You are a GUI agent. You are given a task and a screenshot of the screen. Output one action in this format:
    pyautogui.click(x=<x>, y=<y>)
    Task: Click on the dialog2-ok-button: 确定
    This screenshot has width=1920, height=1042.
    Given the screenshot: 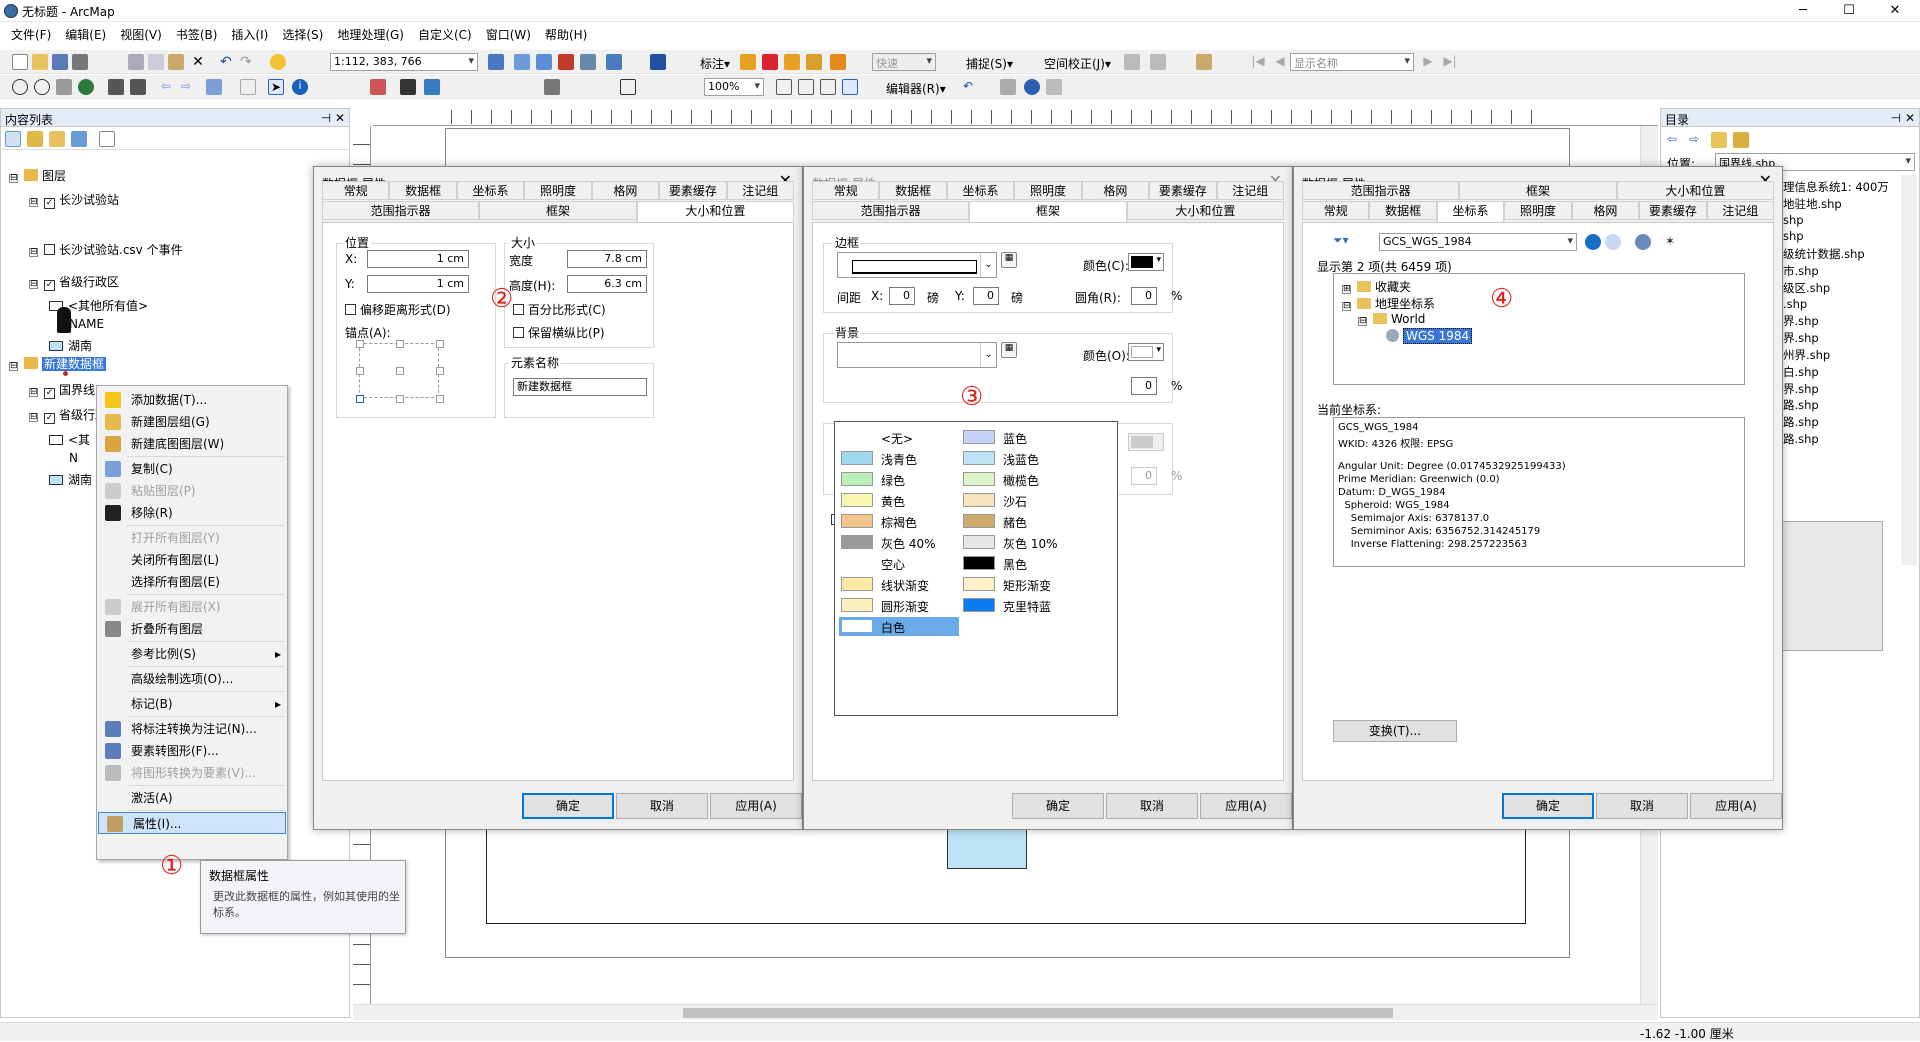 What is the action you would take?
    pyautogui.click(x=1058, y=806)
    